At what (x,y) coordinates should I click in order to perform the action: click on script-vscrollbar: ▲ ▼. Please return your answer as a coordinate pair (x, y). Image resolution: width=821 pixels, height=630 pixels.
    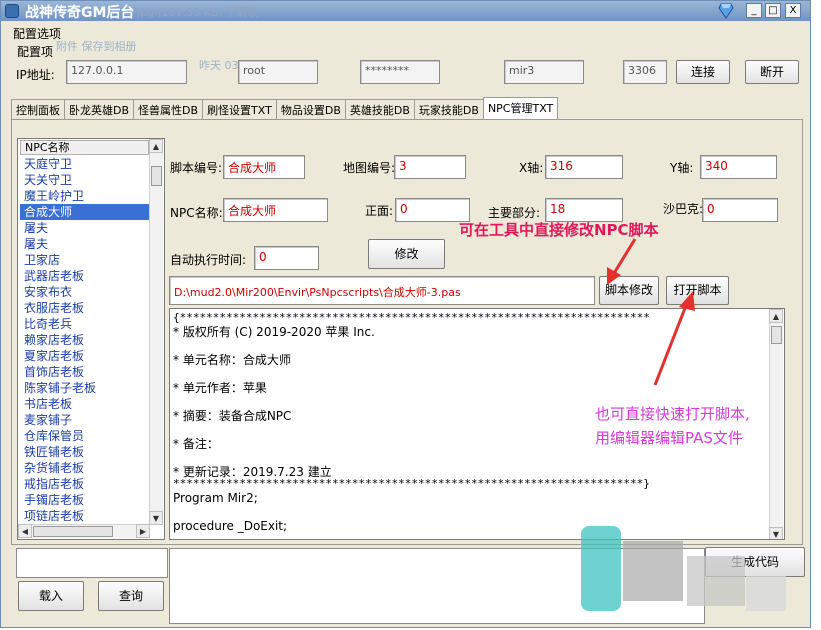
    Looking at the image, I should click on (776, 424).